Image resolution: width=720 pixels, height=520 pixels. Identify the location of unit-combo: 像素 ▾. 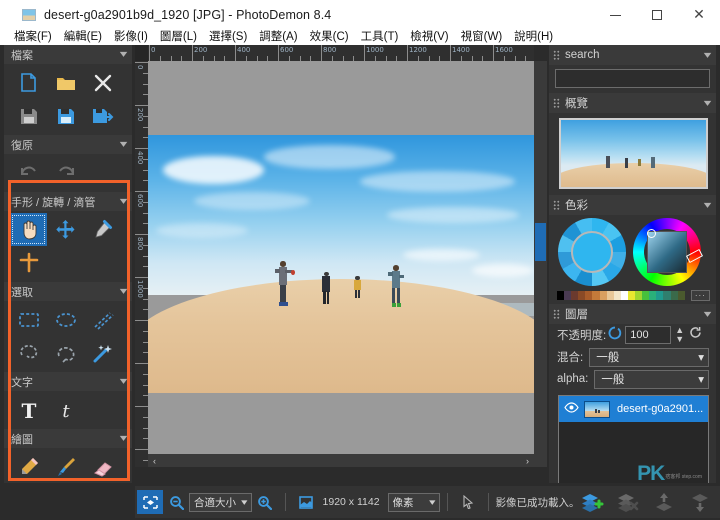
(413, 502).